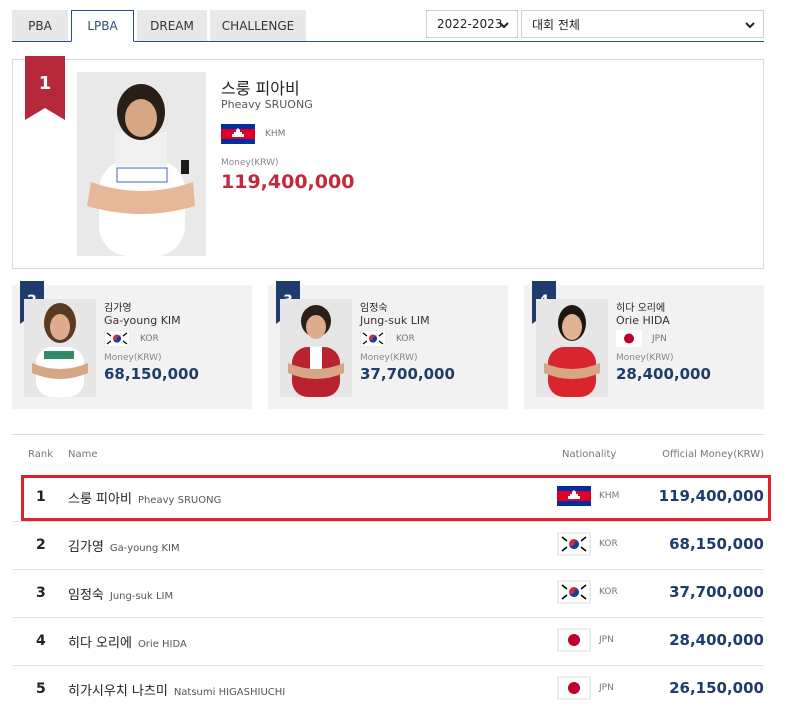 The image size is (790, 706). What do you see at coordinates (716, 544) in the screenshot?
I see `row-money: 68,150,000` at bounding box center [716, 544].